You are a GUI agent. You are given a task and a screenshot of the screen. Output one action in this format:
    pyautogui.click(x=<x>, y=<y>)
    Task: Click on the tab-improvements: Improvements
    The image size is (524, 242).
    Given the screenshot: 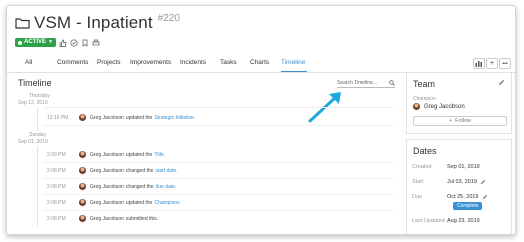 What is the action you would take?
    pyautogui.click(x=150, y=62)
    